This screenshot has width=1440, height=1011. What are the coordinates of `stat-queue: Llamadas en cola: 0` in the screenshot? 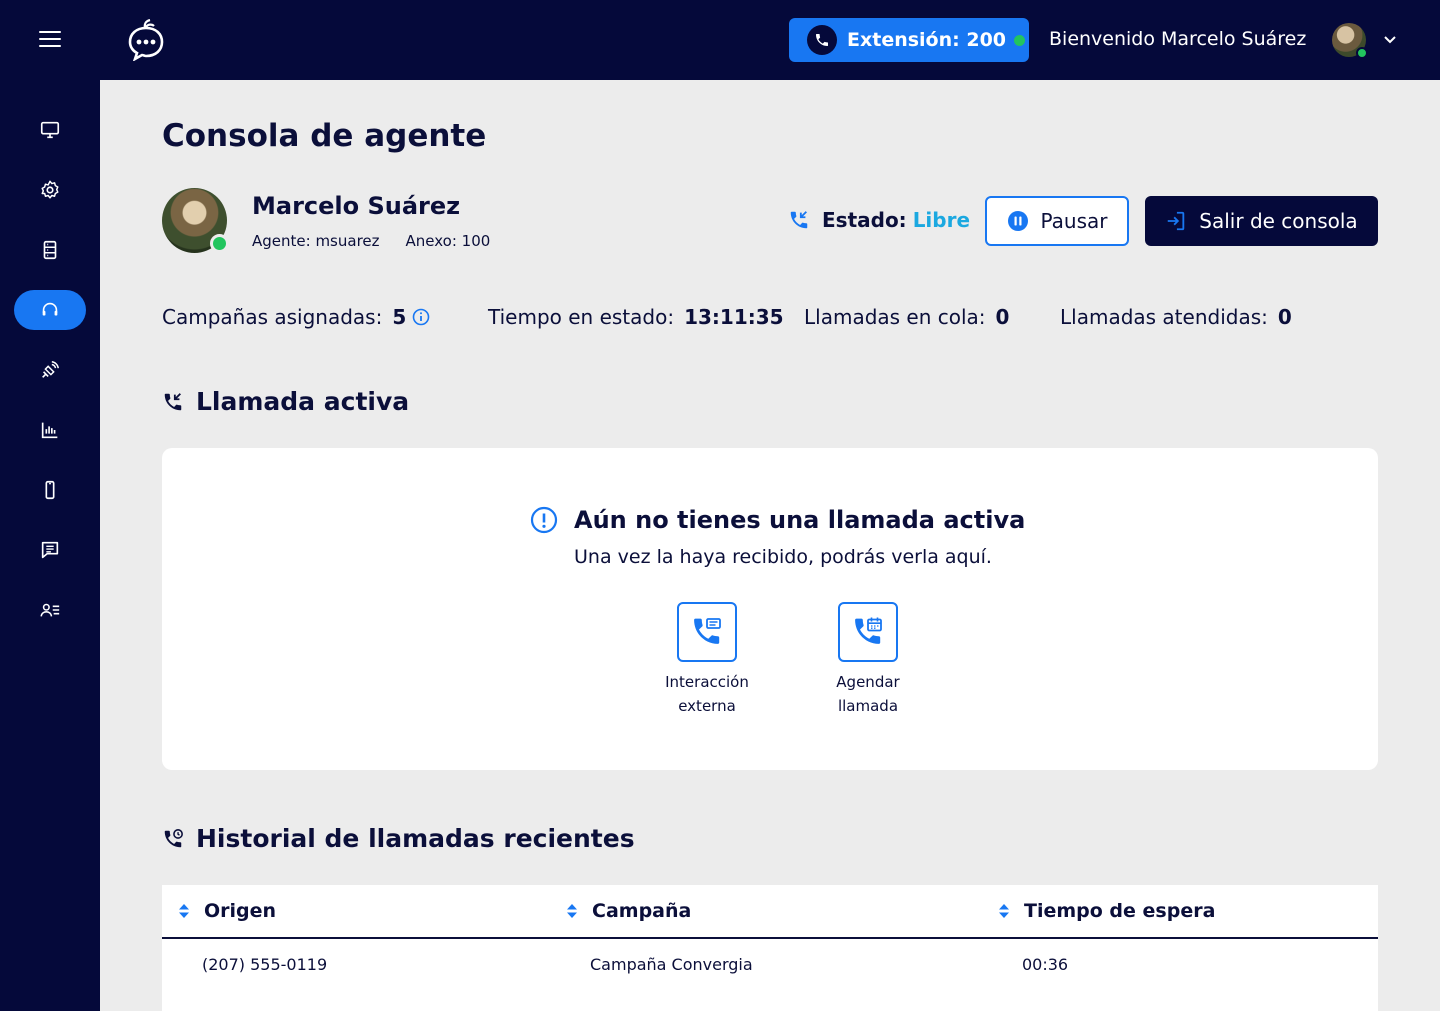 It's located at (906, 317).